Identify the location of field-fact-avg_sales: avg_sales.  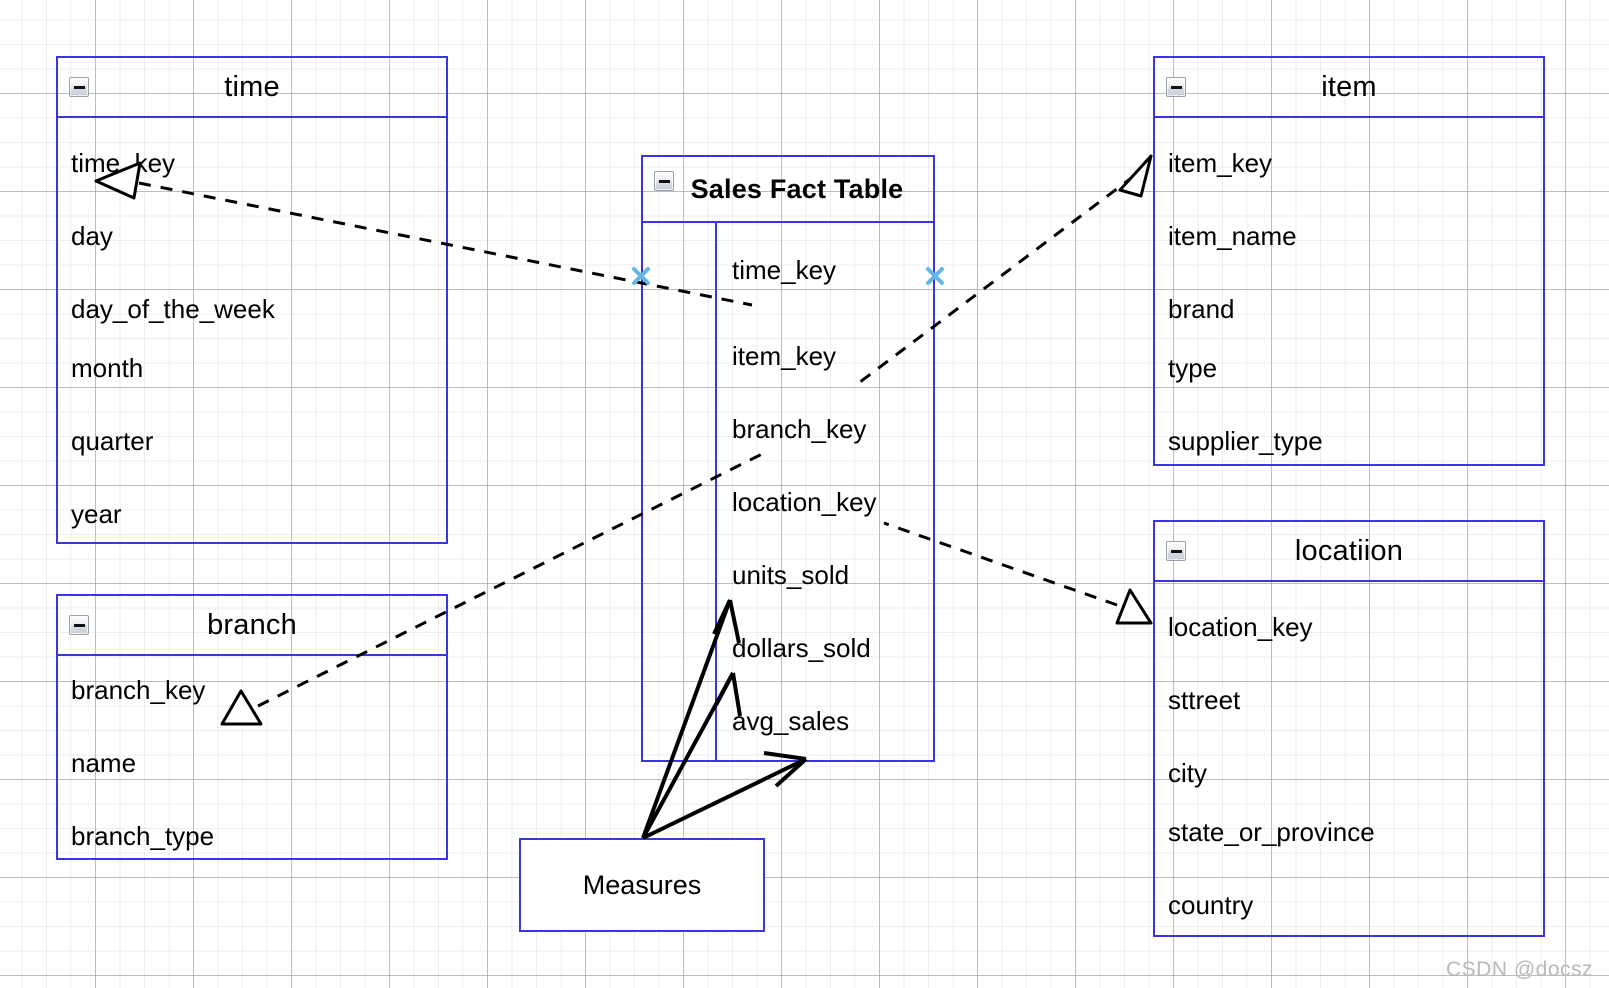
(791, 721).